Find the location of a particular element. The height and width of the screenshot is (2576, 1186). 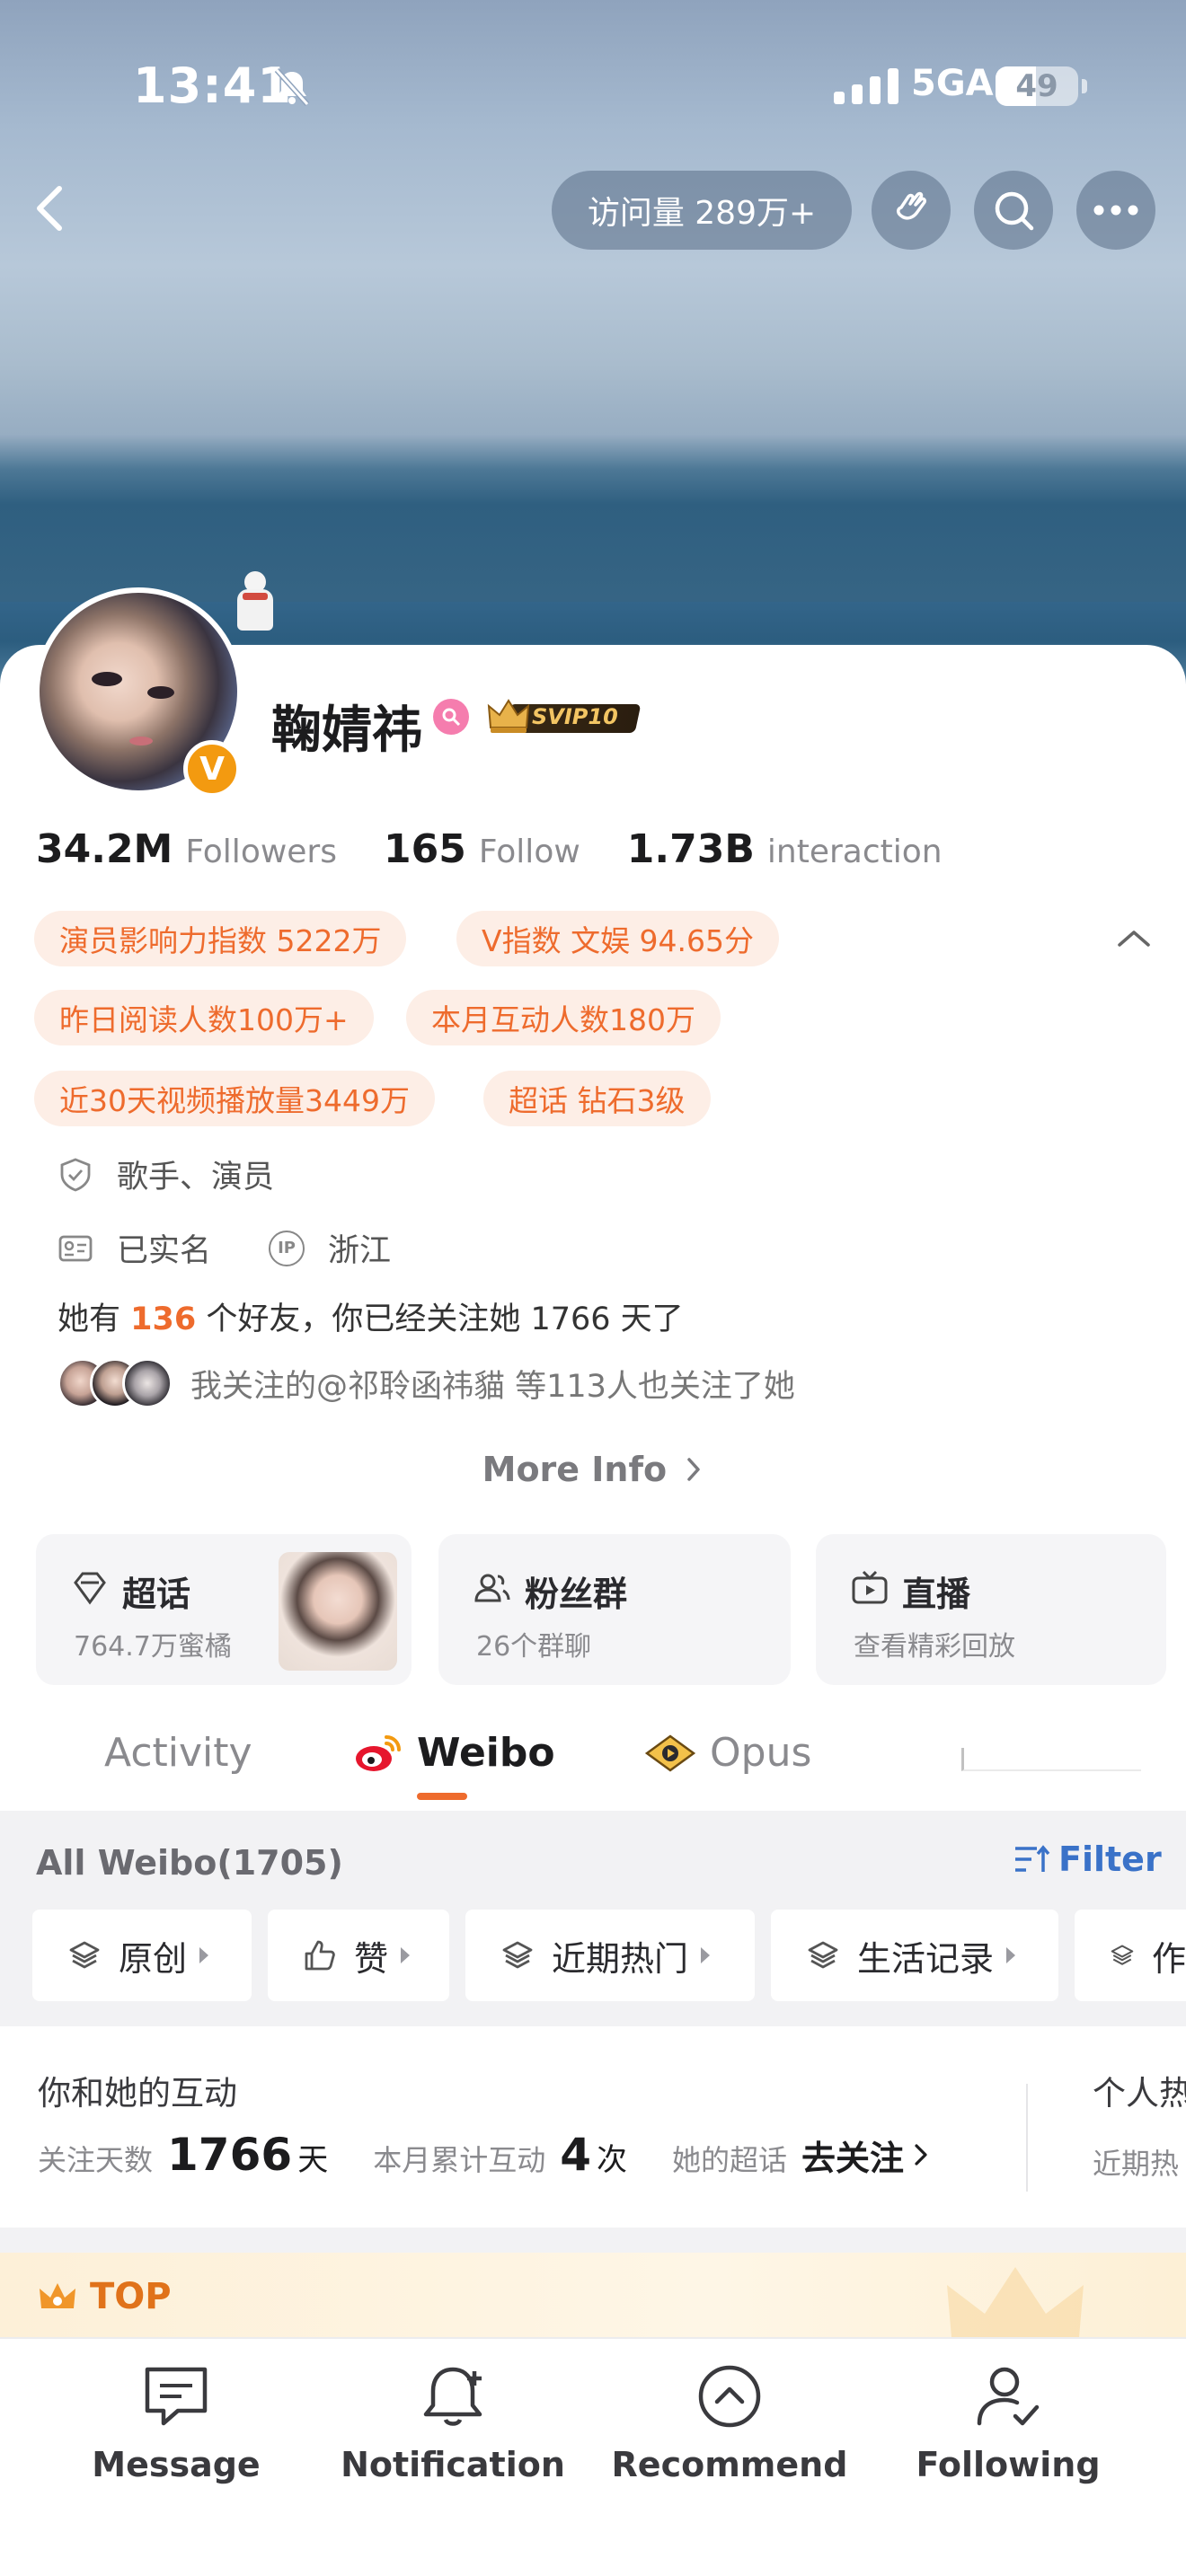

status-time: 13:41 is located at coordinates (212, 85).